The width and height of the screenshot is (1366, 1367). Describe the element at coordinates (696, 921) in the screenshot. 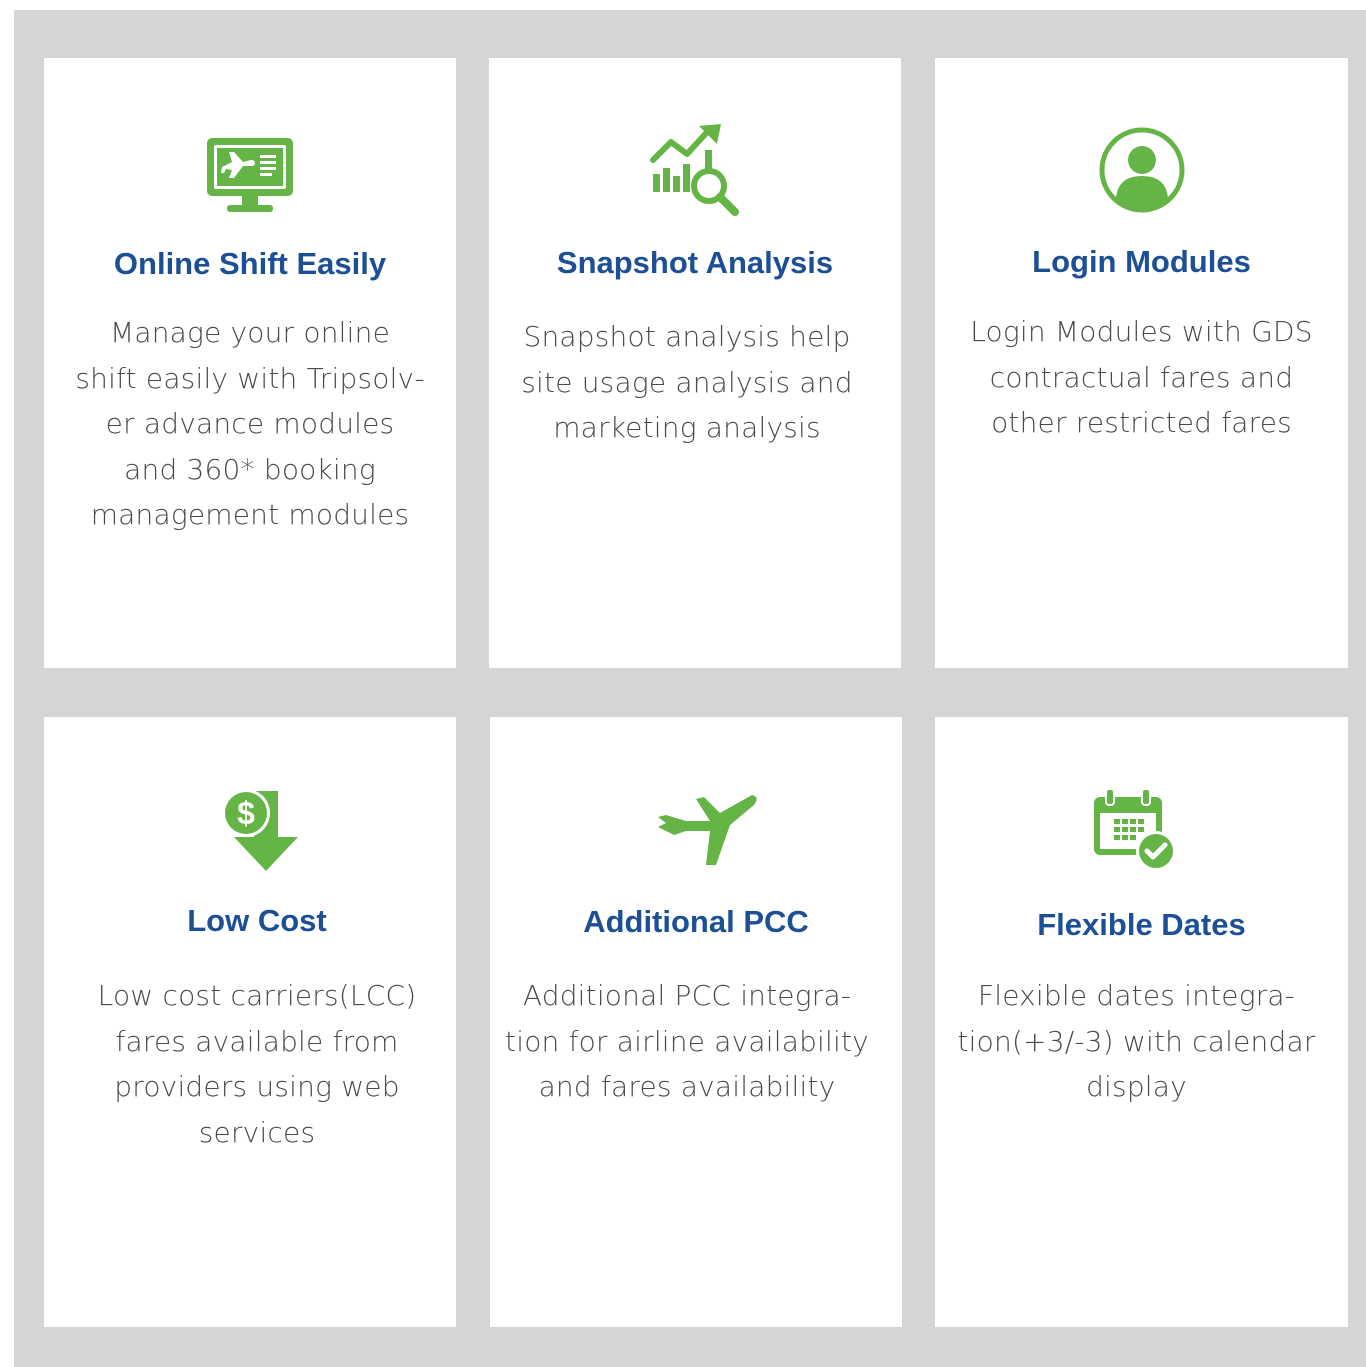

I see `feature-title: Additional PCC` at that location.